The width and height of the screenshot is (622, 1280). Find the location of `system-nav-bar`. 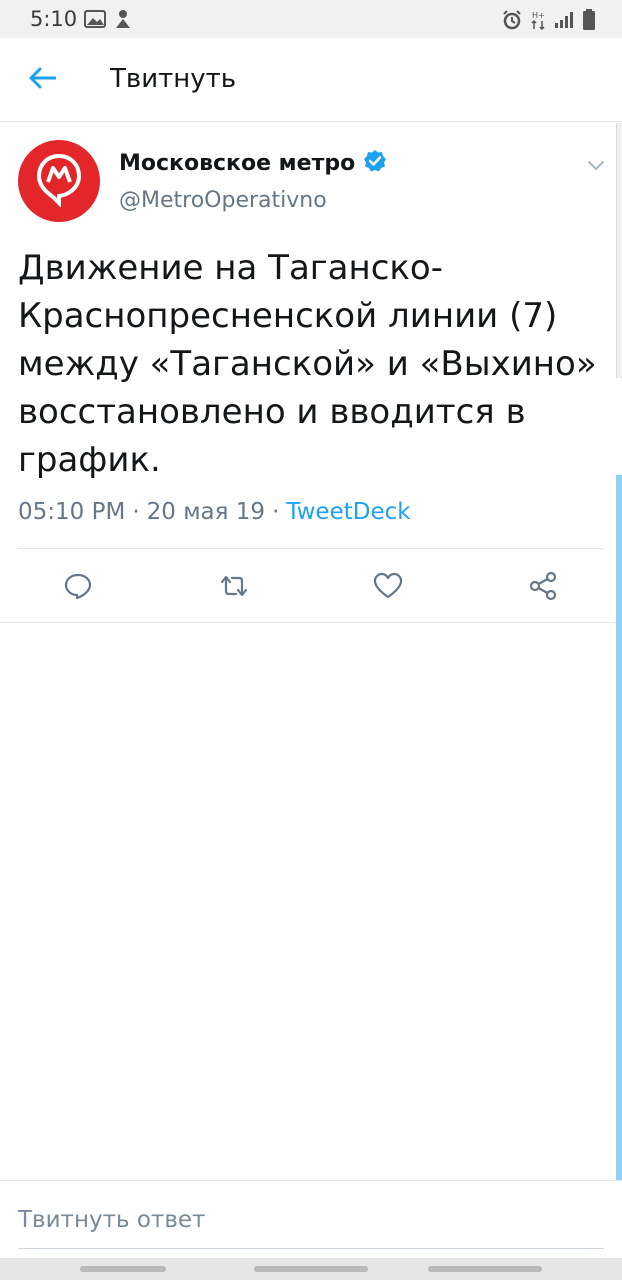

system-nav-bar is located at coordinates (311, 1269).